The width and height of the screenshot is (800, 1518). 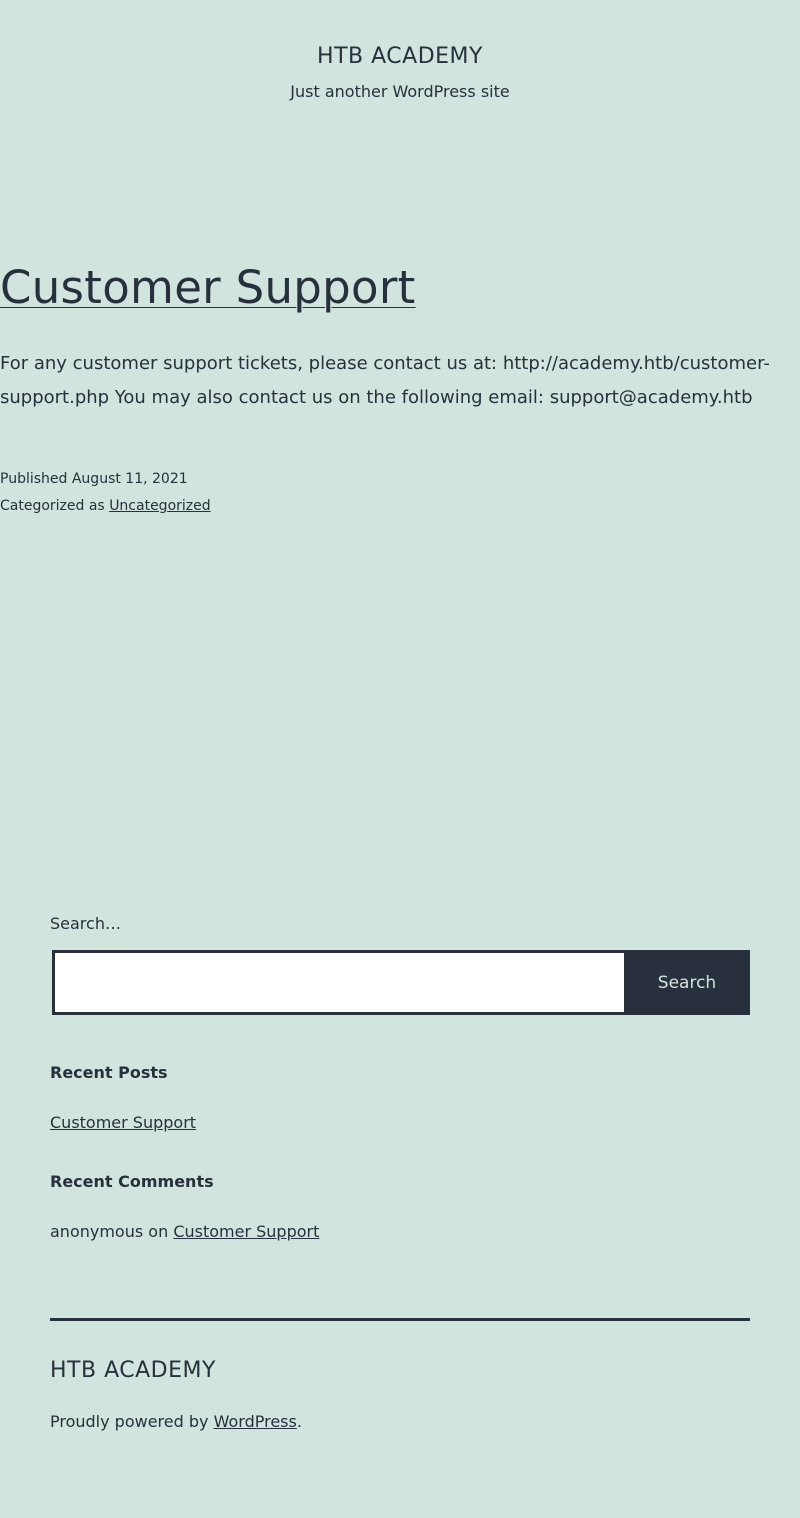 What do you see at coordinates (400, 91) in the screenshot?
I see `site-description: Just another WordPress site` at bounding box center [400, 91].